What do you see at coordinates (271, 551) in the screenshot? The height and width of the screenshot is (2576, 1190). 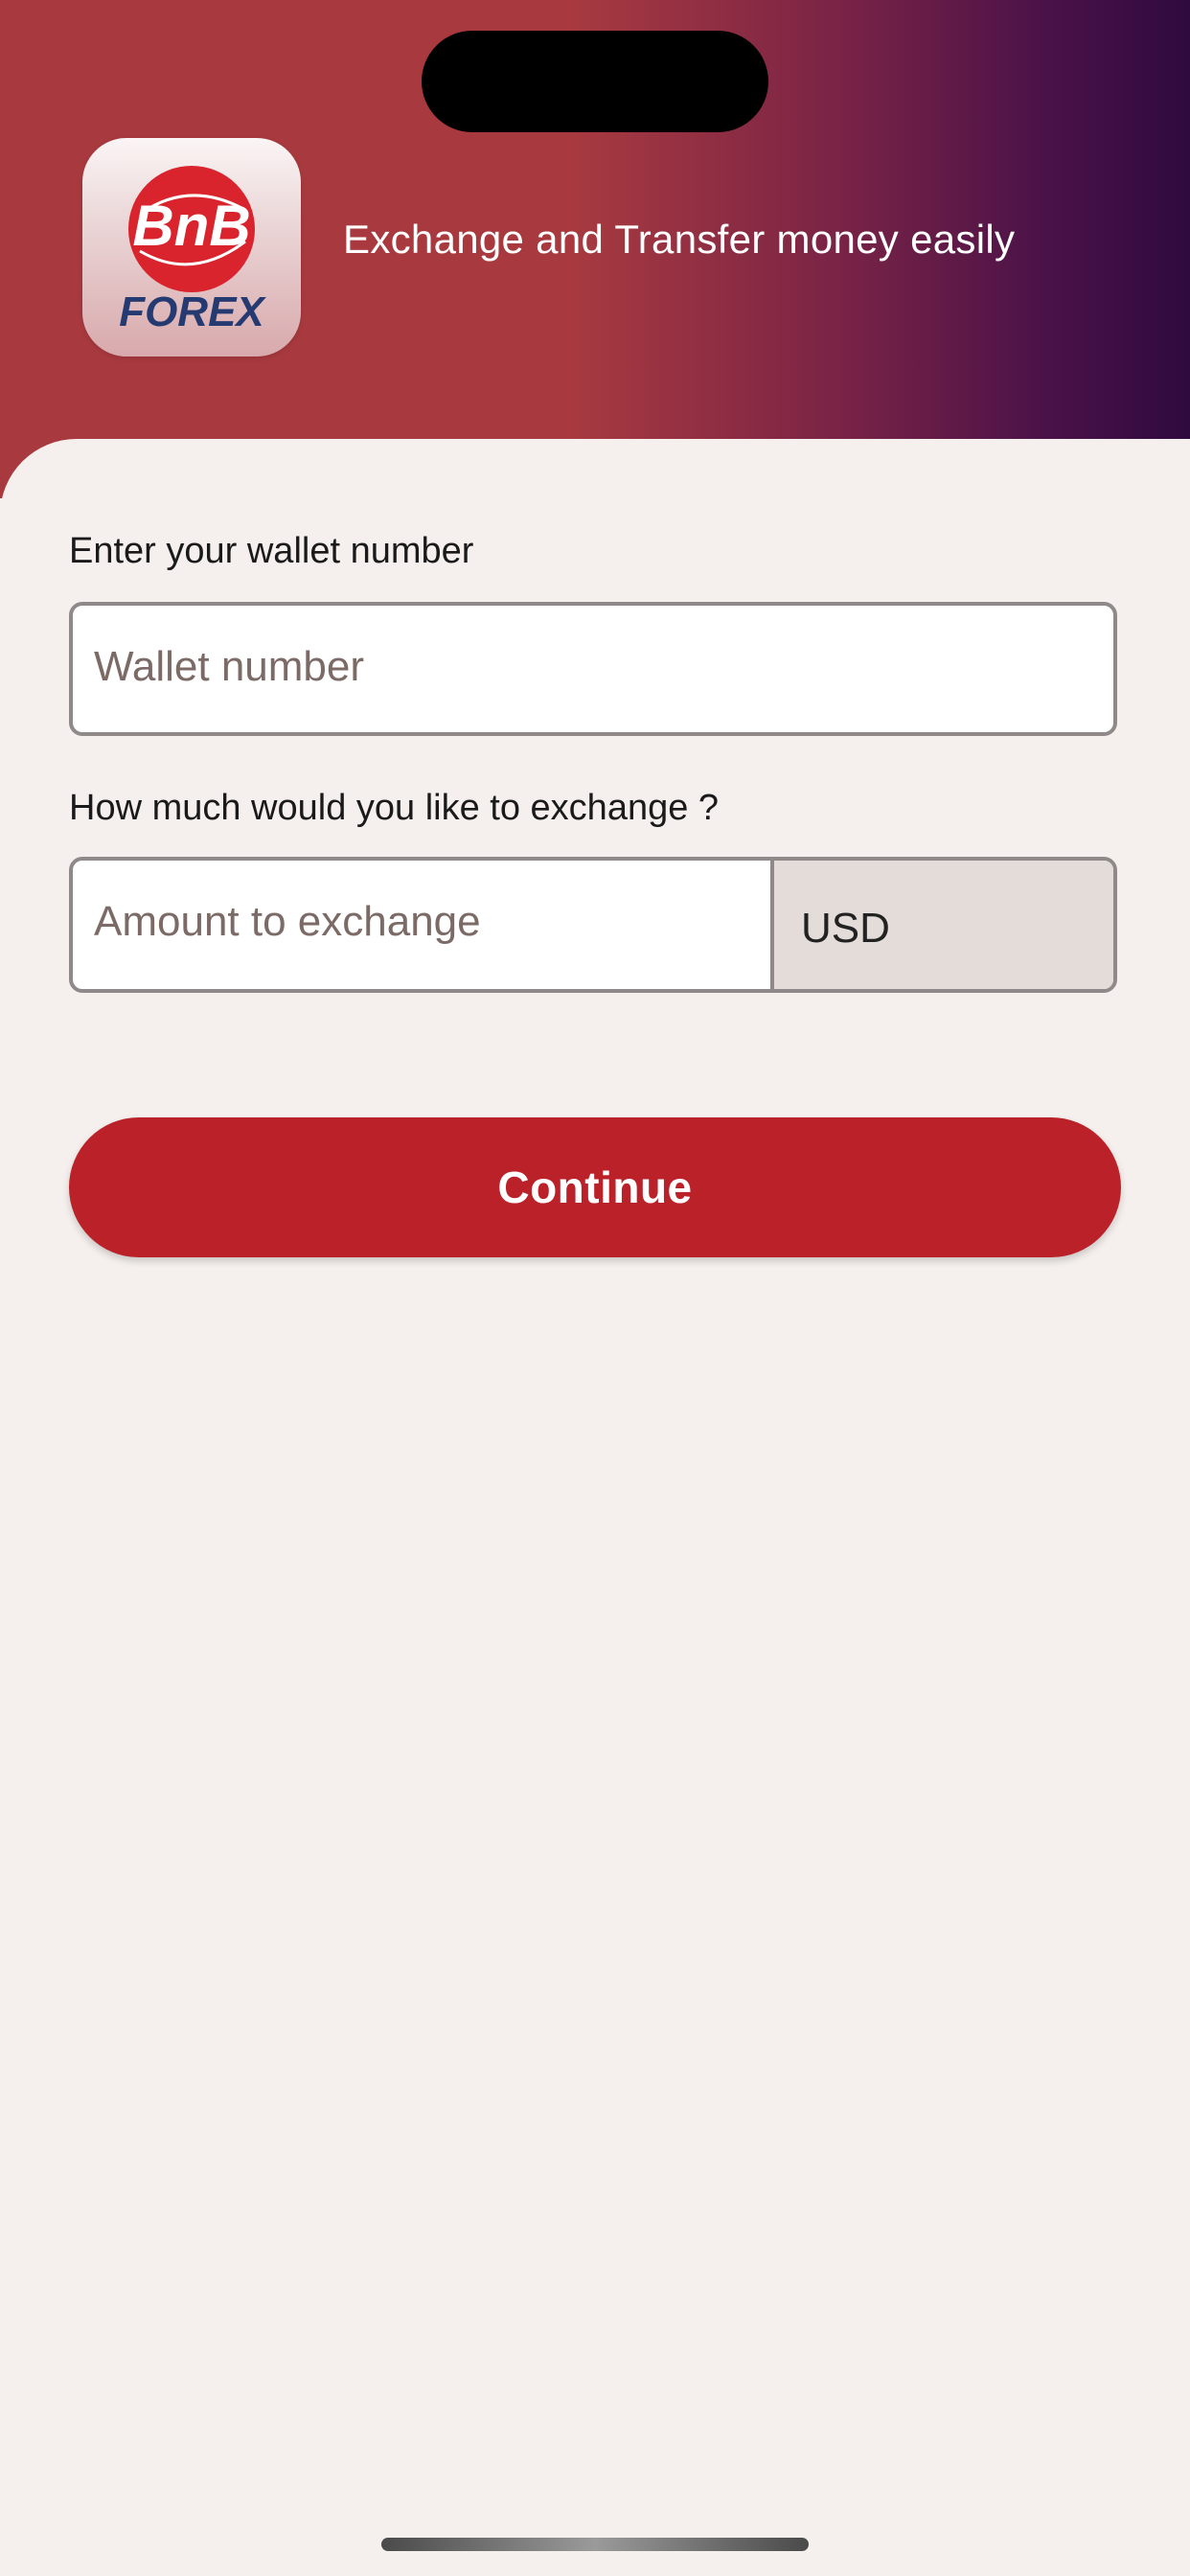 I see `wallet-label: Enter your wallet number` at bounding box center [271, 551].